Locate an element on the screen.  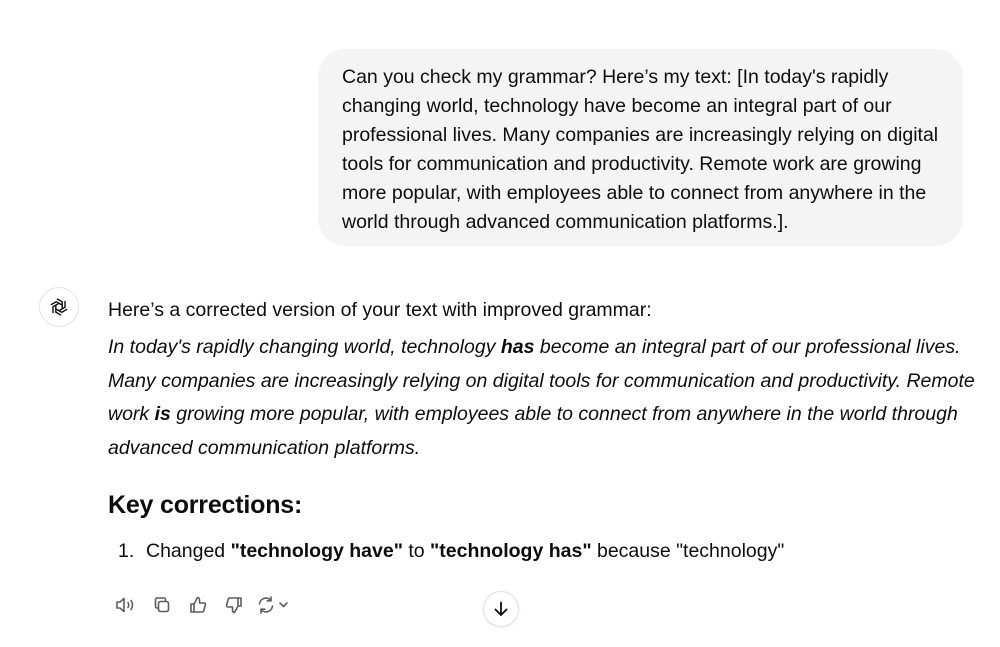
thumbs-up-button is located at coordinates (198, 605).